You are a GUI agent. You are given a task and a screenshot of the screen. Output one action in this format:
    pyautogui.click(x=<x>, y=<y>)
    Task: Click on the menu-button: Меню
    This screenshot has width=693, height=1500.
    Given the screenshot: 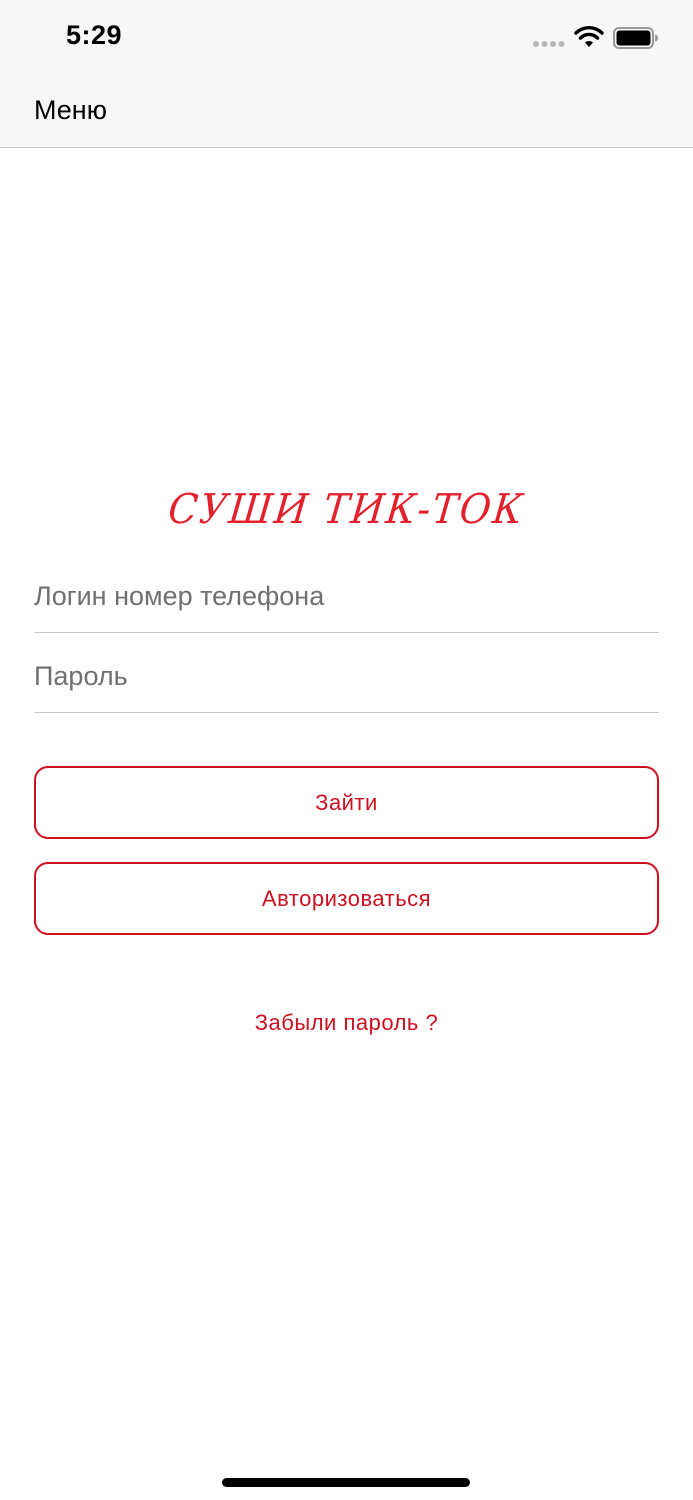 What is the action you would take?
    pyautogui.click(x=70, y=110)
    